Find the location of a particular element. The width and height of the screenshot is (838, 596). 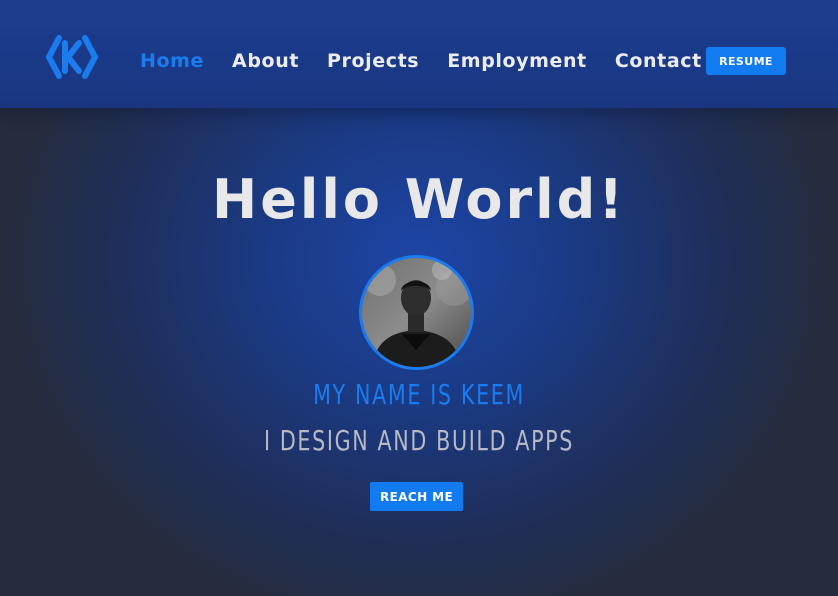

nav-link-home: Home is located at coordinates (172, 61).